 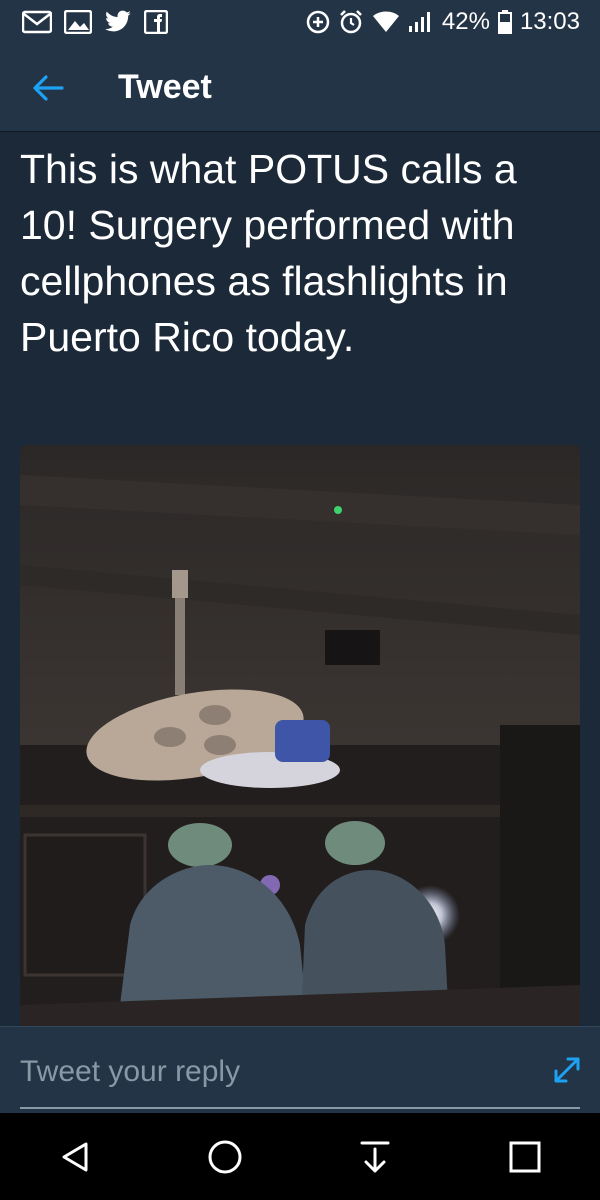 I want to click on alarm-icon, so click(x=351, y=22).